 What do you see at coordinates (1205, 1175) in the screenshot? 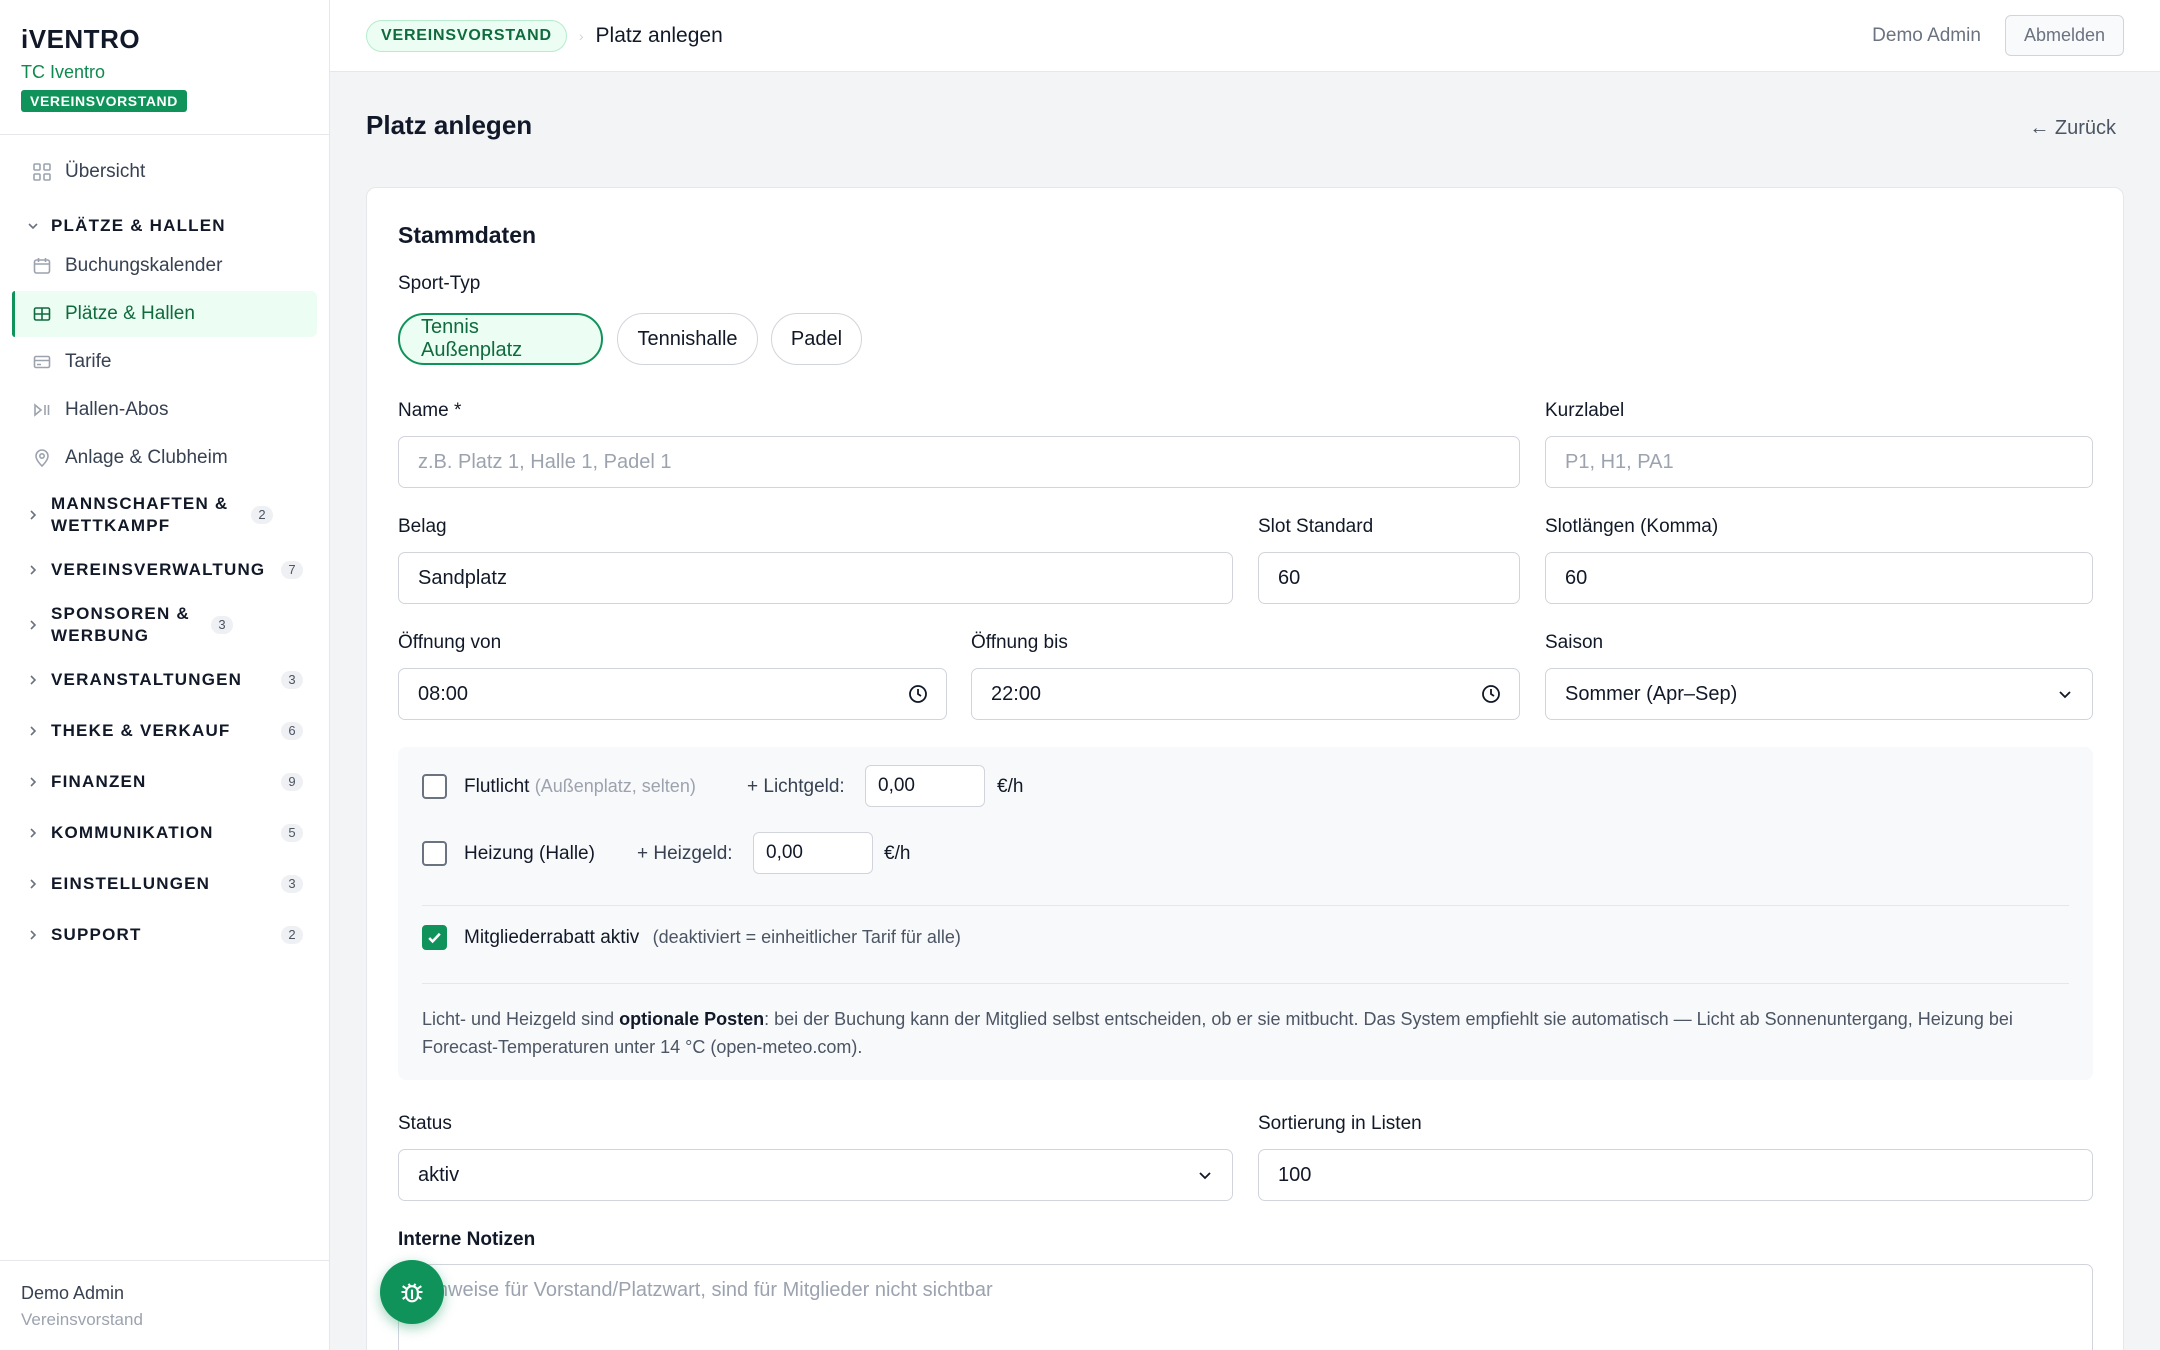
I see `chevron-down-icon` at bounding box center [1205, 1175].